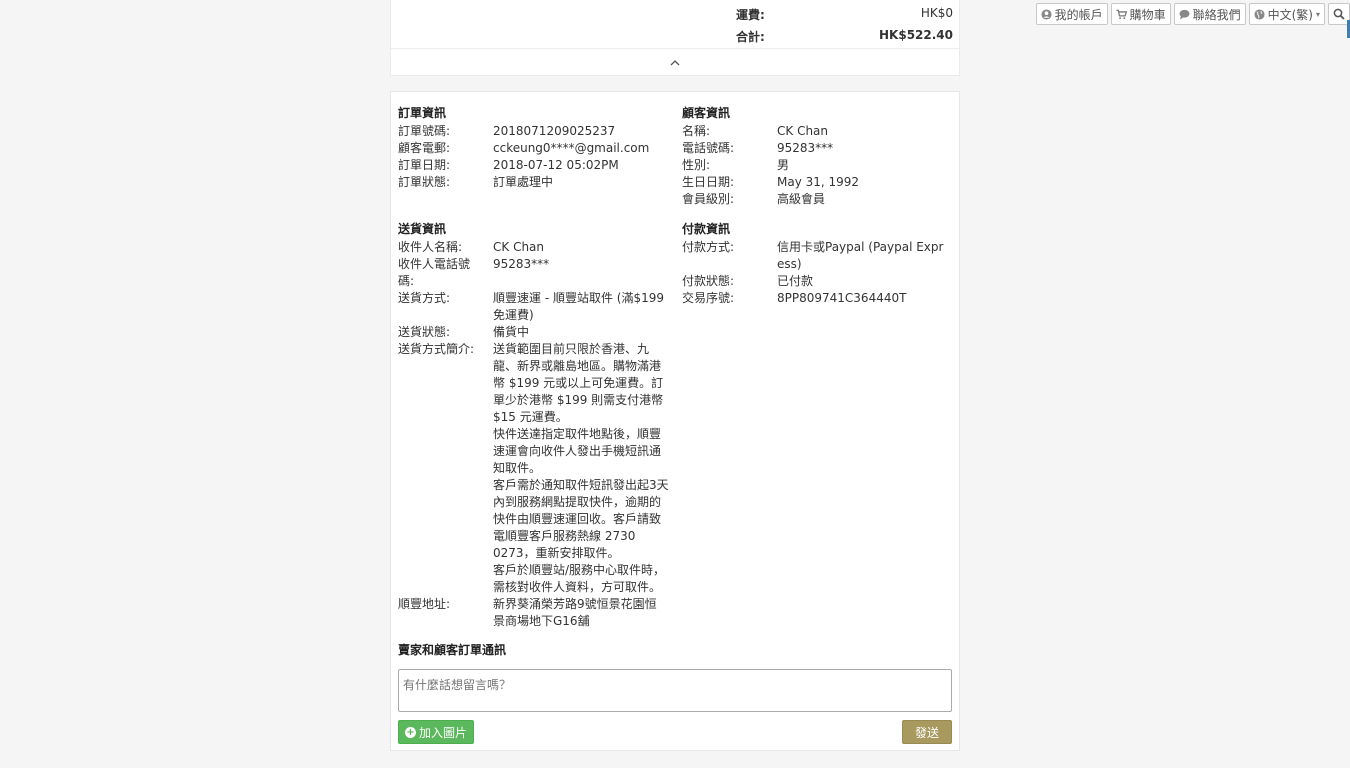 The height and width of the screenshot is (768, 1350). I want to click on send-label: 發送, so click(926, 732).